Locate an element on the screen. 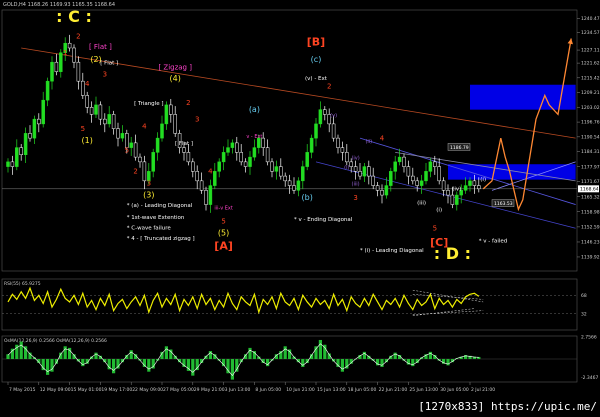 This screenshot has width=600, height=417. time-label: 30 Jun 05:00 is located at coordinates (454, 390).